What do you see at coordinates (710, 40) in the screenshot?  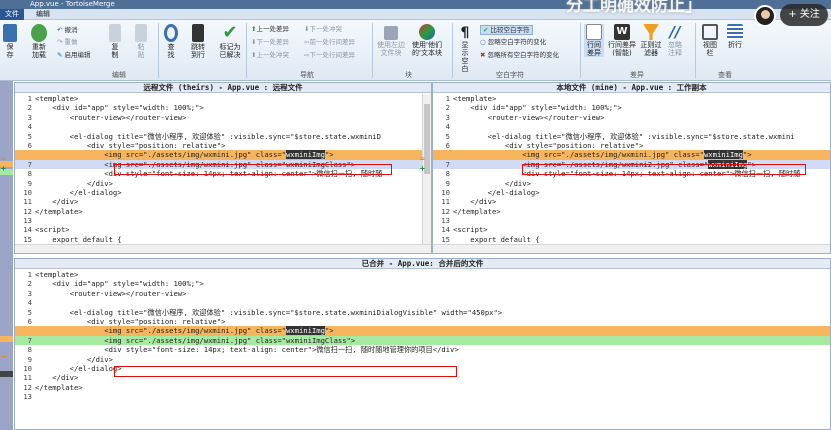 I see `view-bar-button: 视图栏` at bounding box center [710, 40].